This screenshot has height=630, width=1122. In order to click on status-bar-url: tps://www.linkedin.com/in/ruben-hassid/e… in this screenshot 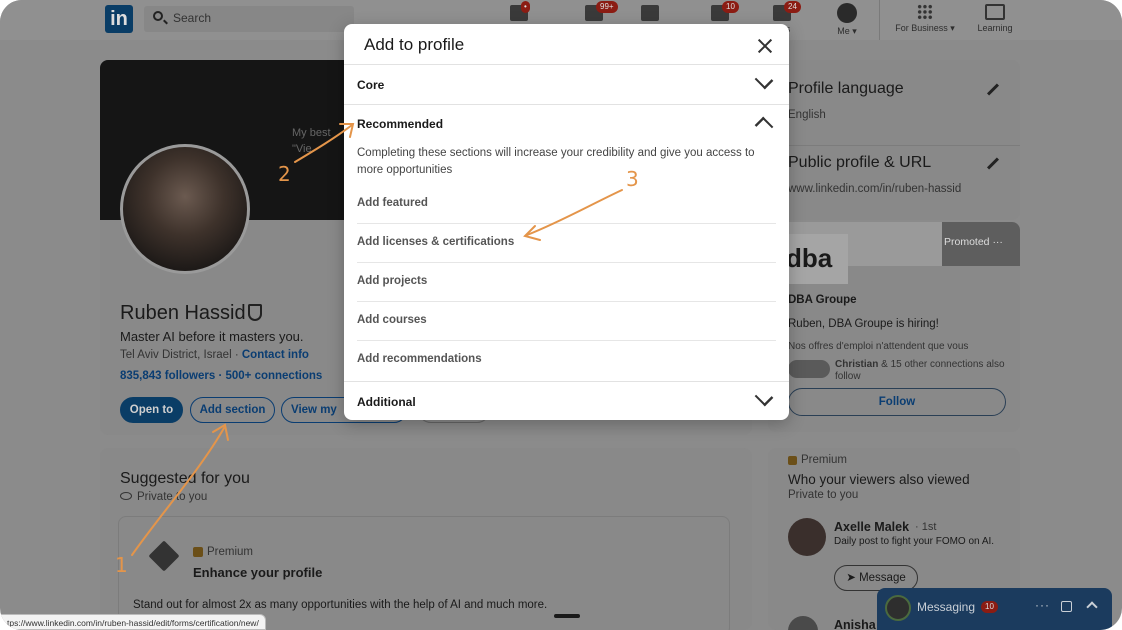, I will do `click(133, 622)`.